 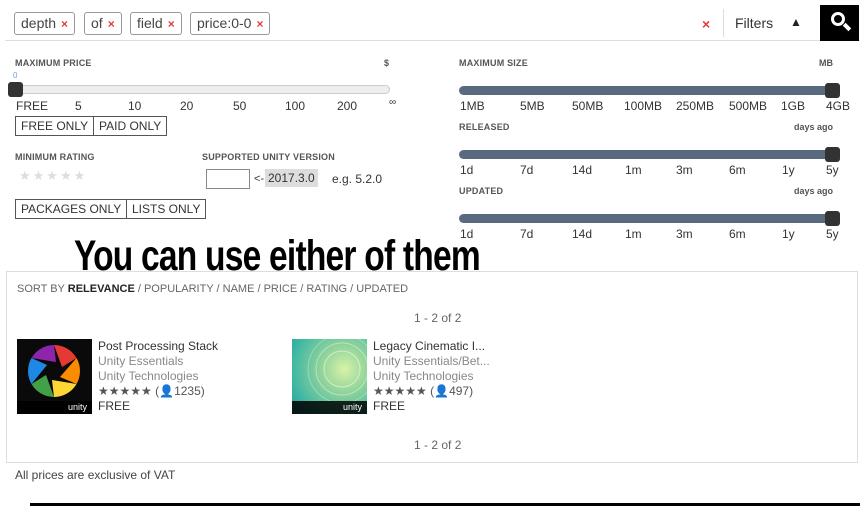 What do you see at coordinates (832, 234) in the screenshot?
I see `updated-tick: 5y` at bounding box center [832, 234].